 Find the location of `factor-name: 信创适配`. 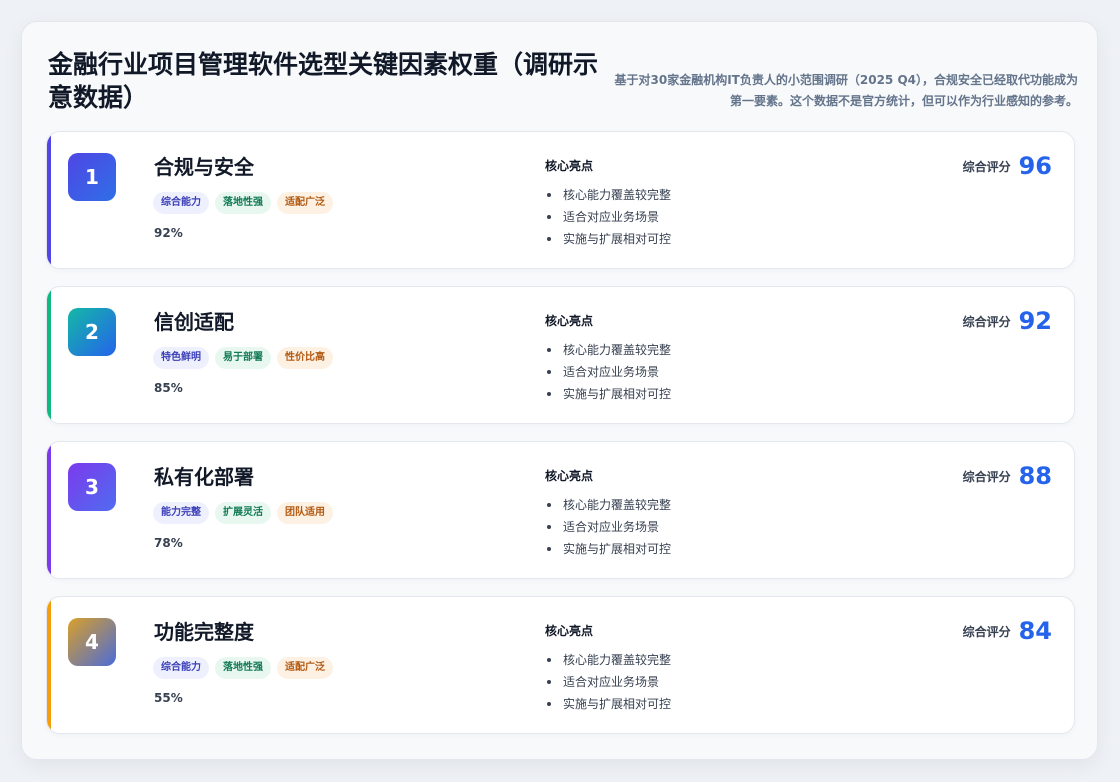

factor-name: 信创适配 is located at coordinates (194, 322).